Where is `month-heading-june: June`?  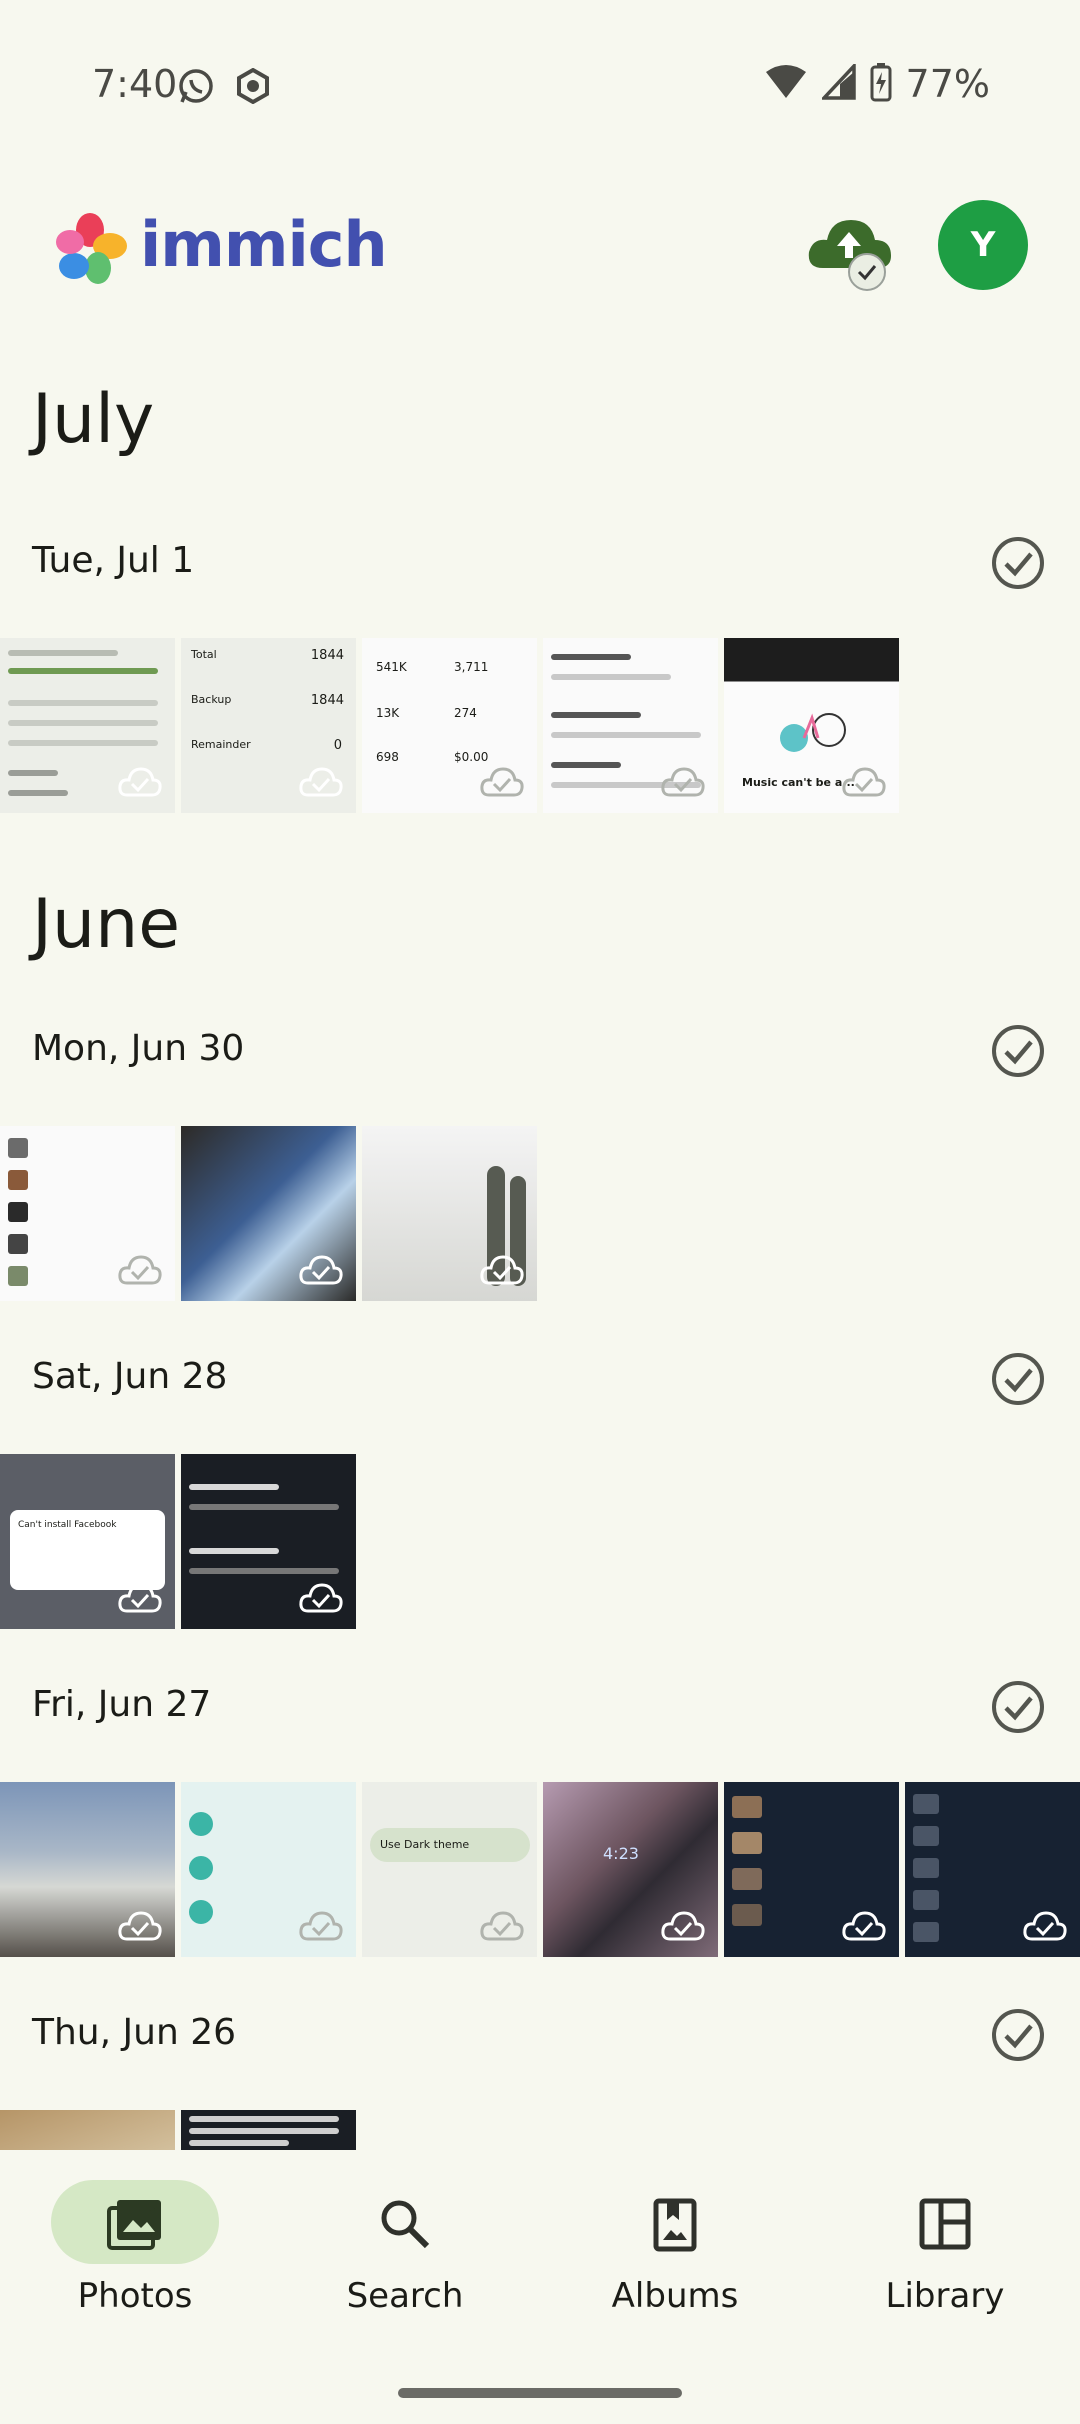 month-heading-june: June is located at coordinates (106, 924).